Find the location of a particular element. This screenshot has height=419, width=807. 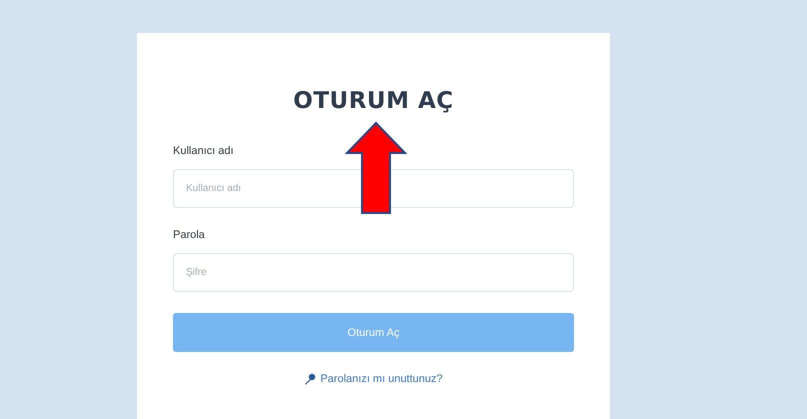

key-icon is located at coordinates (310, 379).